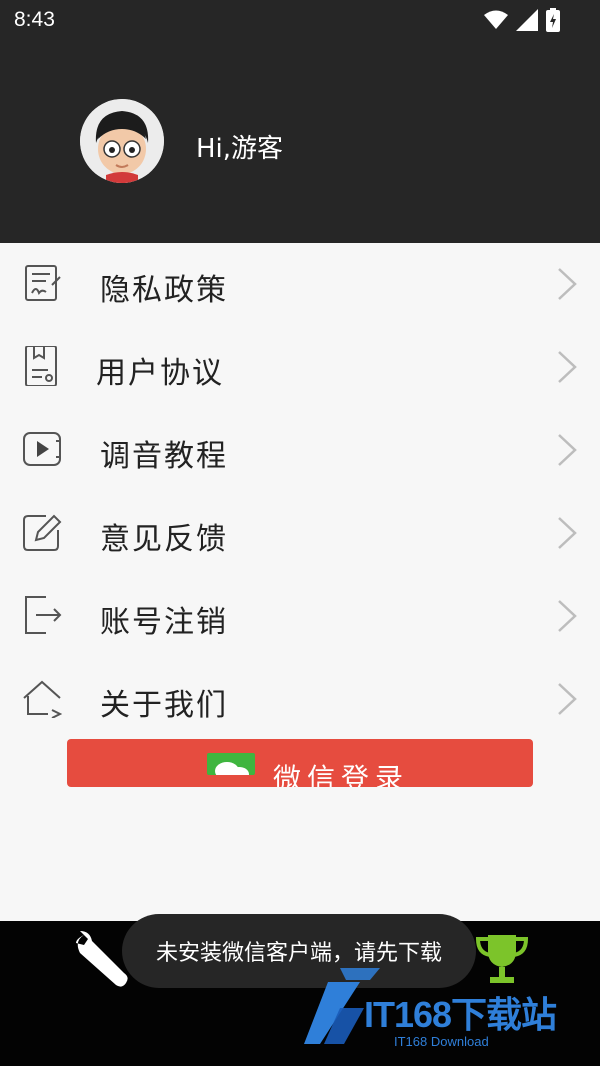 The image size is (600, 1066). I want to click on status-bar: 8:43, so click(300, 20).